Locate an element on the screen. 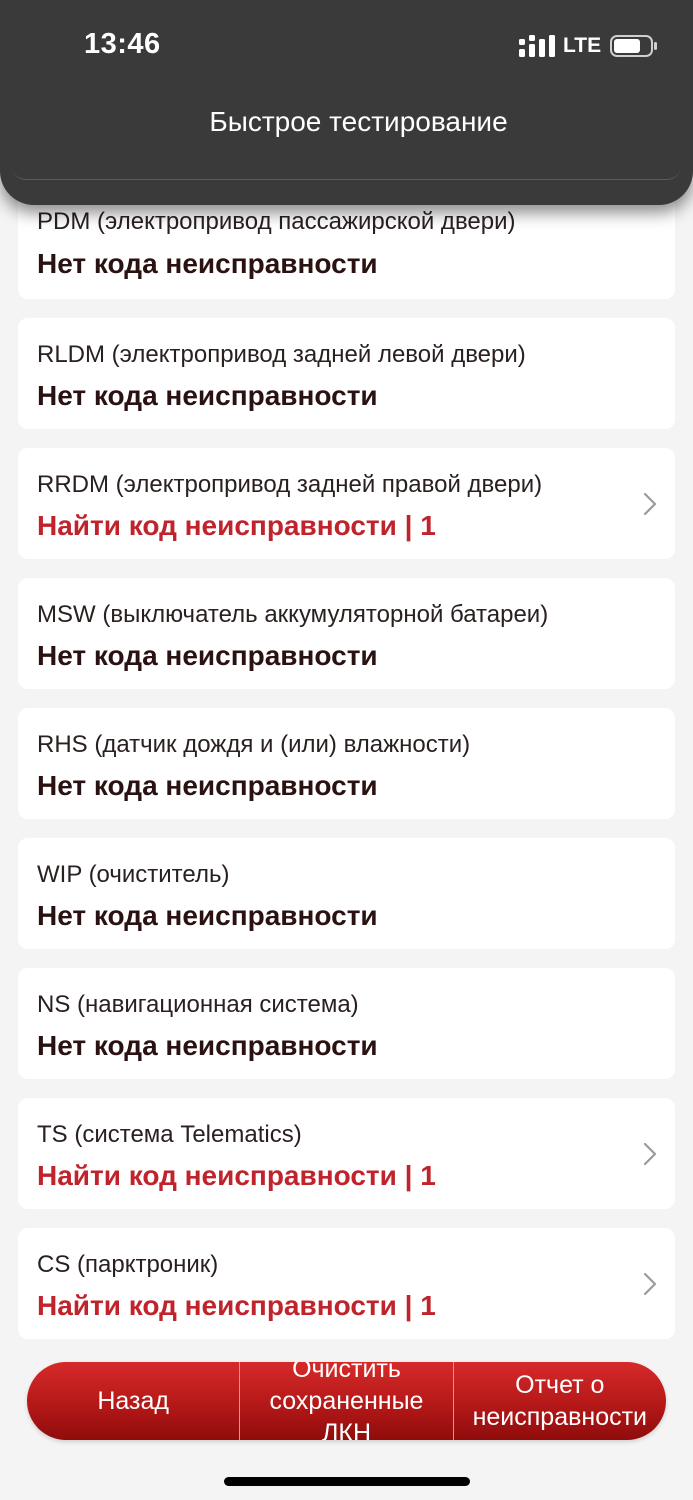 The image size is (693, 1500). list-item: WIP (очиститель) Нет кода неисправности is located at coordinates (346, 893).